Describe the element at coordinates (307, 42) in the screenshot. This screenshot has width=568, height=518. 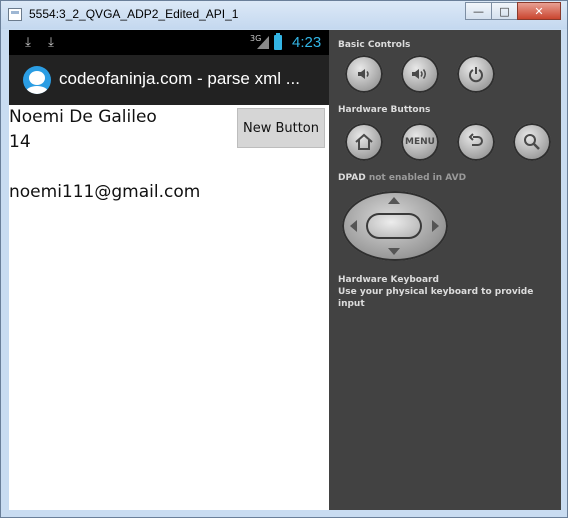
I see `status-time: 4:23` at that location.